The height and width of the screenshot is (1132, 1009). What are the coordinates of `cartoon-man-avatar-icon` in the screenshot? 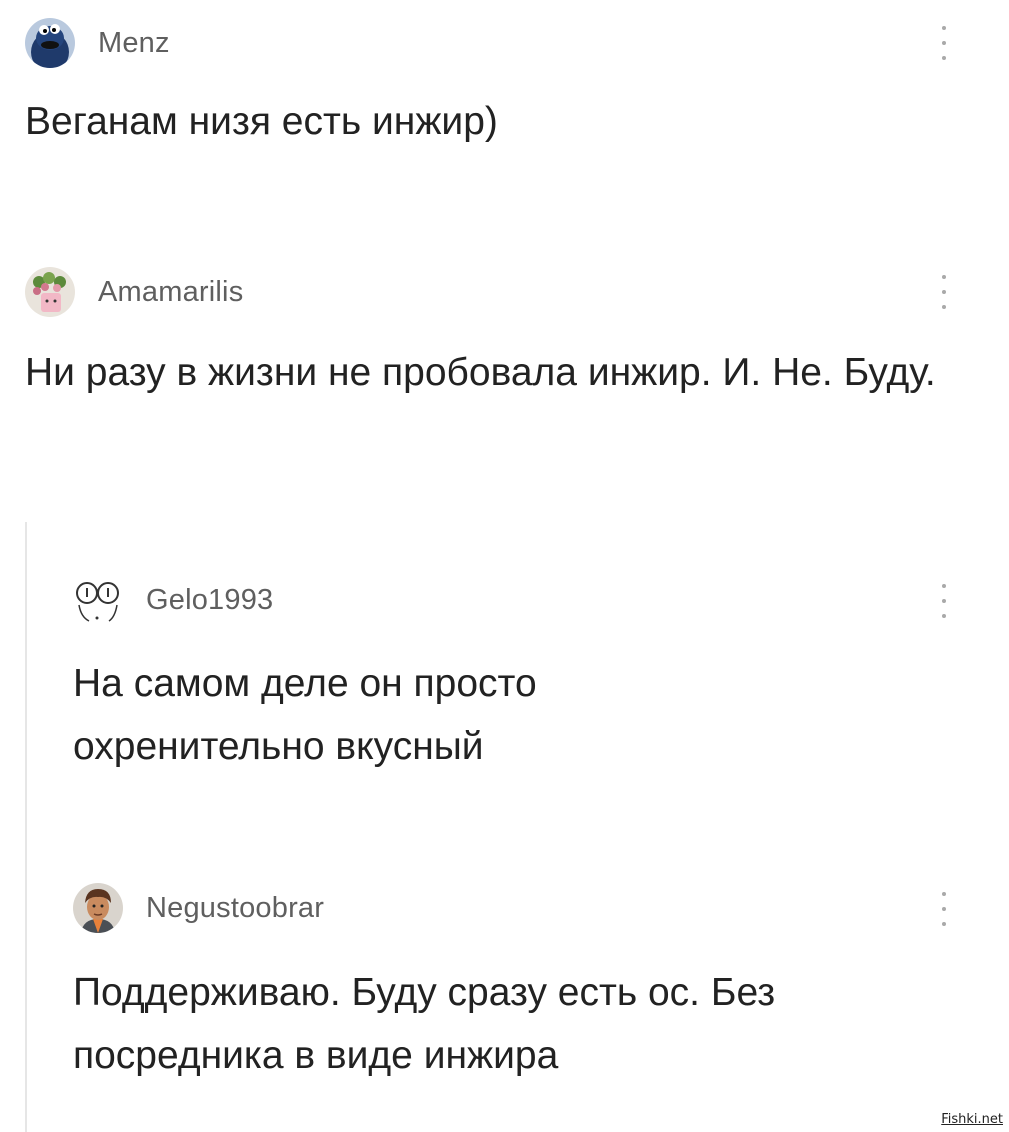 It's located at (98, 908).